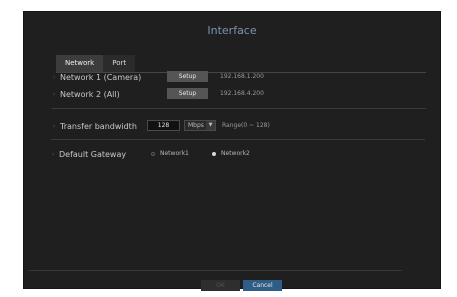 The width and height of the screenshot is (457, 297). I want to click on tab-bar: Network Port, so click(96, 63).